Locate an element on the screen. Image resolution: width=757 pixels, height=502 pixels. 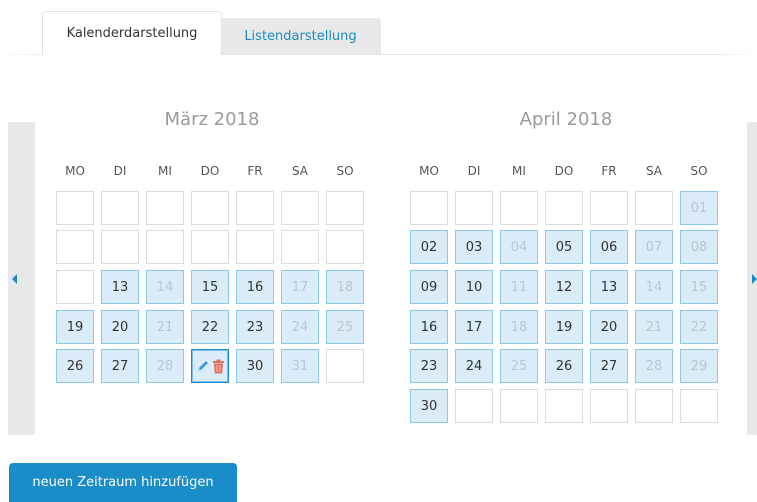
day-cell: 02 is located at coordinates (429, 247).